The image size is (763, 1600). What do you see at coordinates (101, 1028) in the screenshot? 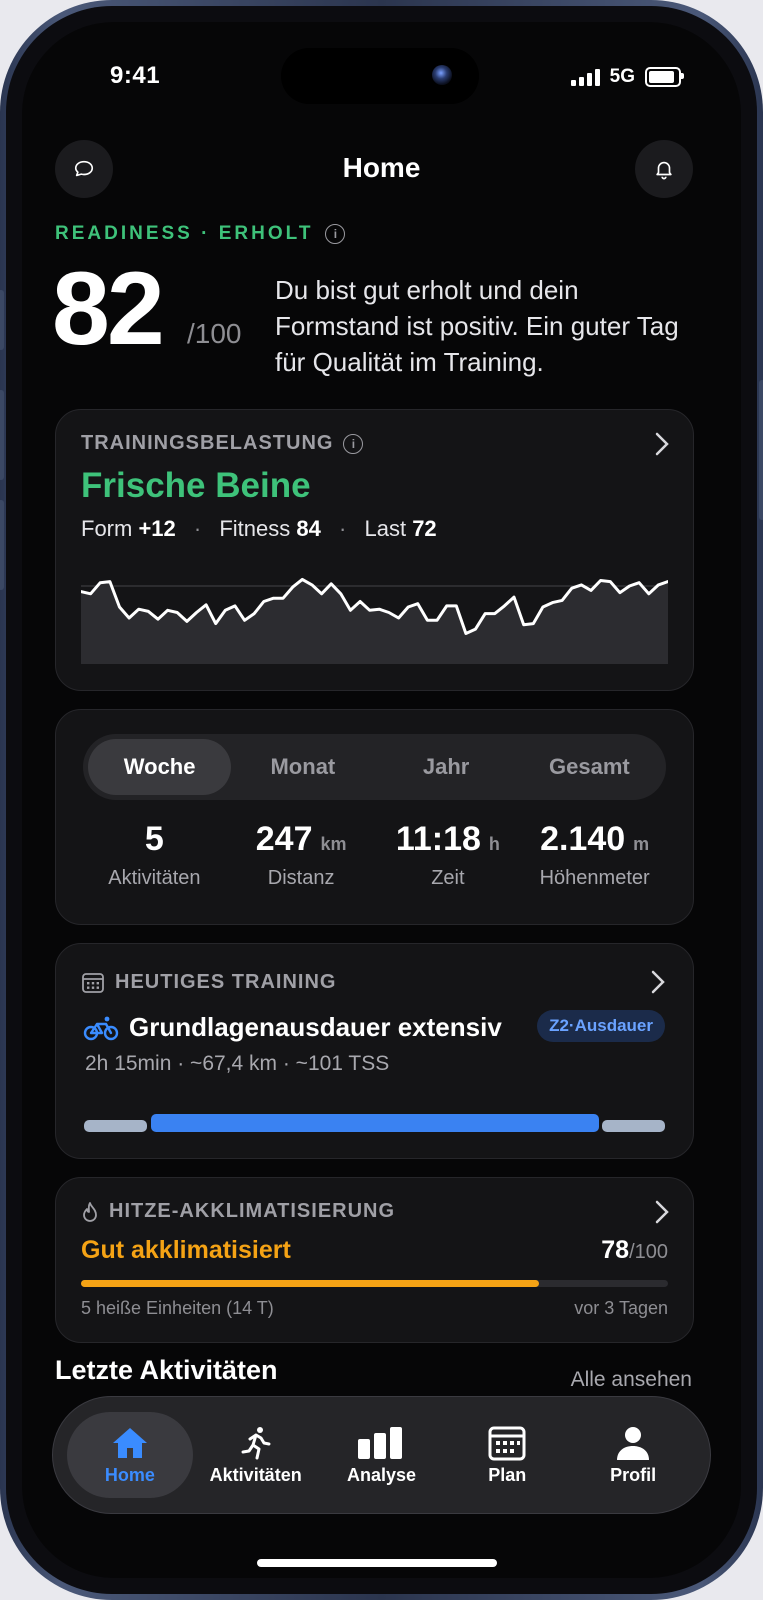
I see `cycling-icon` at bounding box center [101, 1028].